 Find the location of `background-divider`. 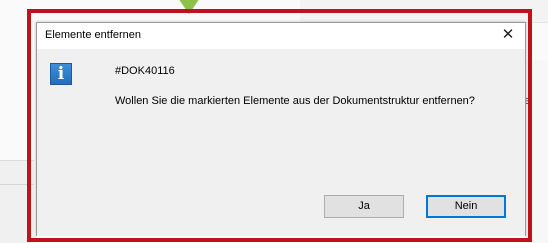

background-divider is located at coordinates (17, 184).